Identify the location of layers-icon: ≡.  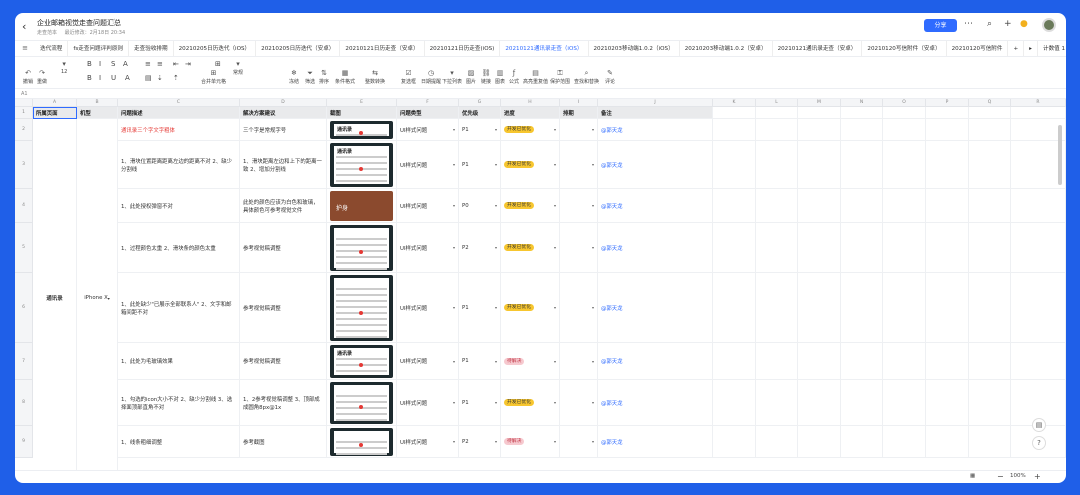
(25, 48).